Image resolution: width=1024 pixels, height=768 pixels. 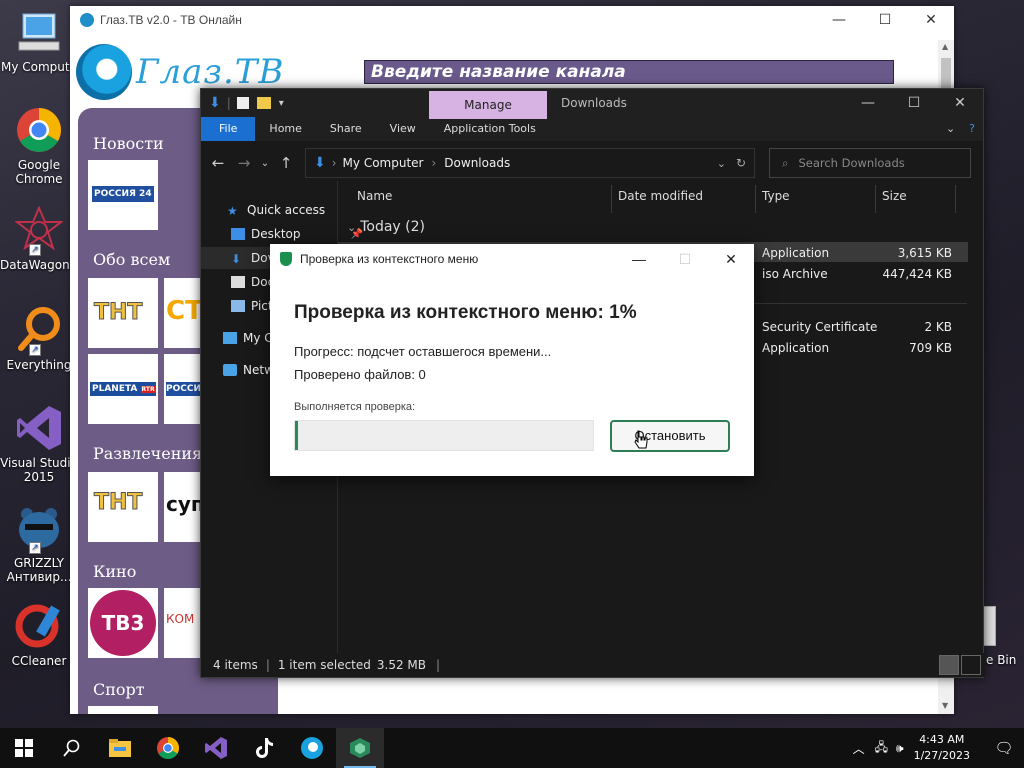 I want to click on chevron-up-icon: ︿, so click(x=859, y=748).